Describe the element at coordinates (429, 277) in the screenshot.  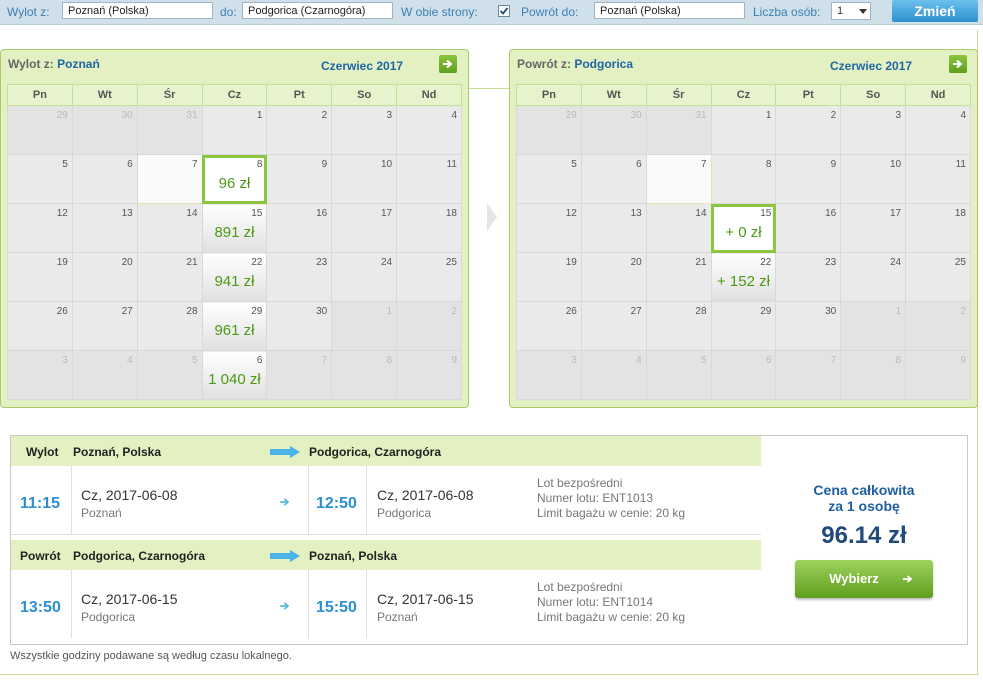
I see `calendar-day: 25` at that location.